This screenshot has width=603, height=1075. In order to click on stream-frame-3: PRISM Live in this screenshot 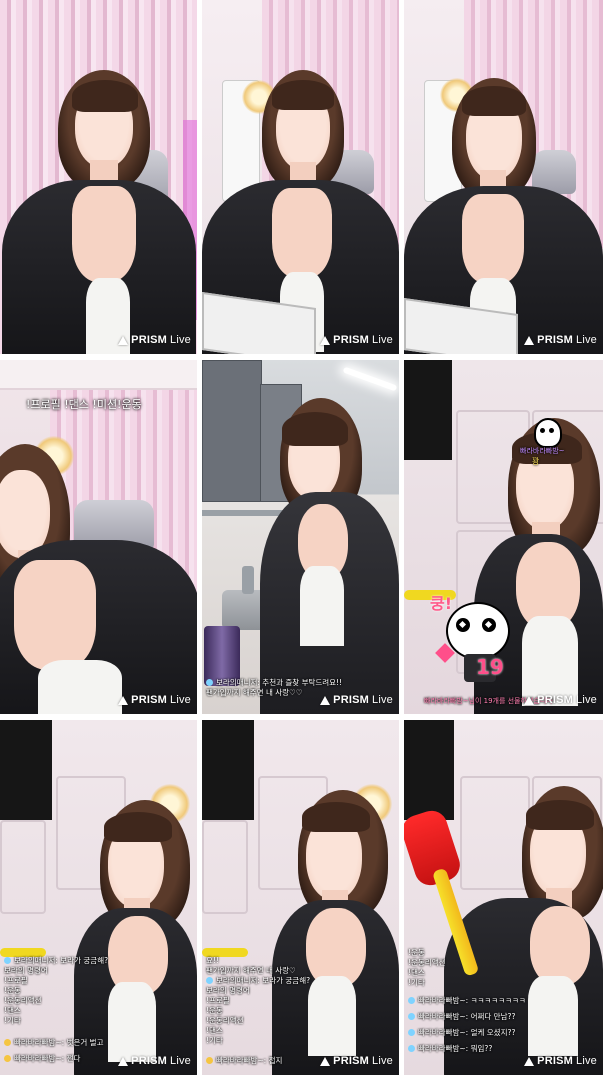, I will do `click(503, 177)`.